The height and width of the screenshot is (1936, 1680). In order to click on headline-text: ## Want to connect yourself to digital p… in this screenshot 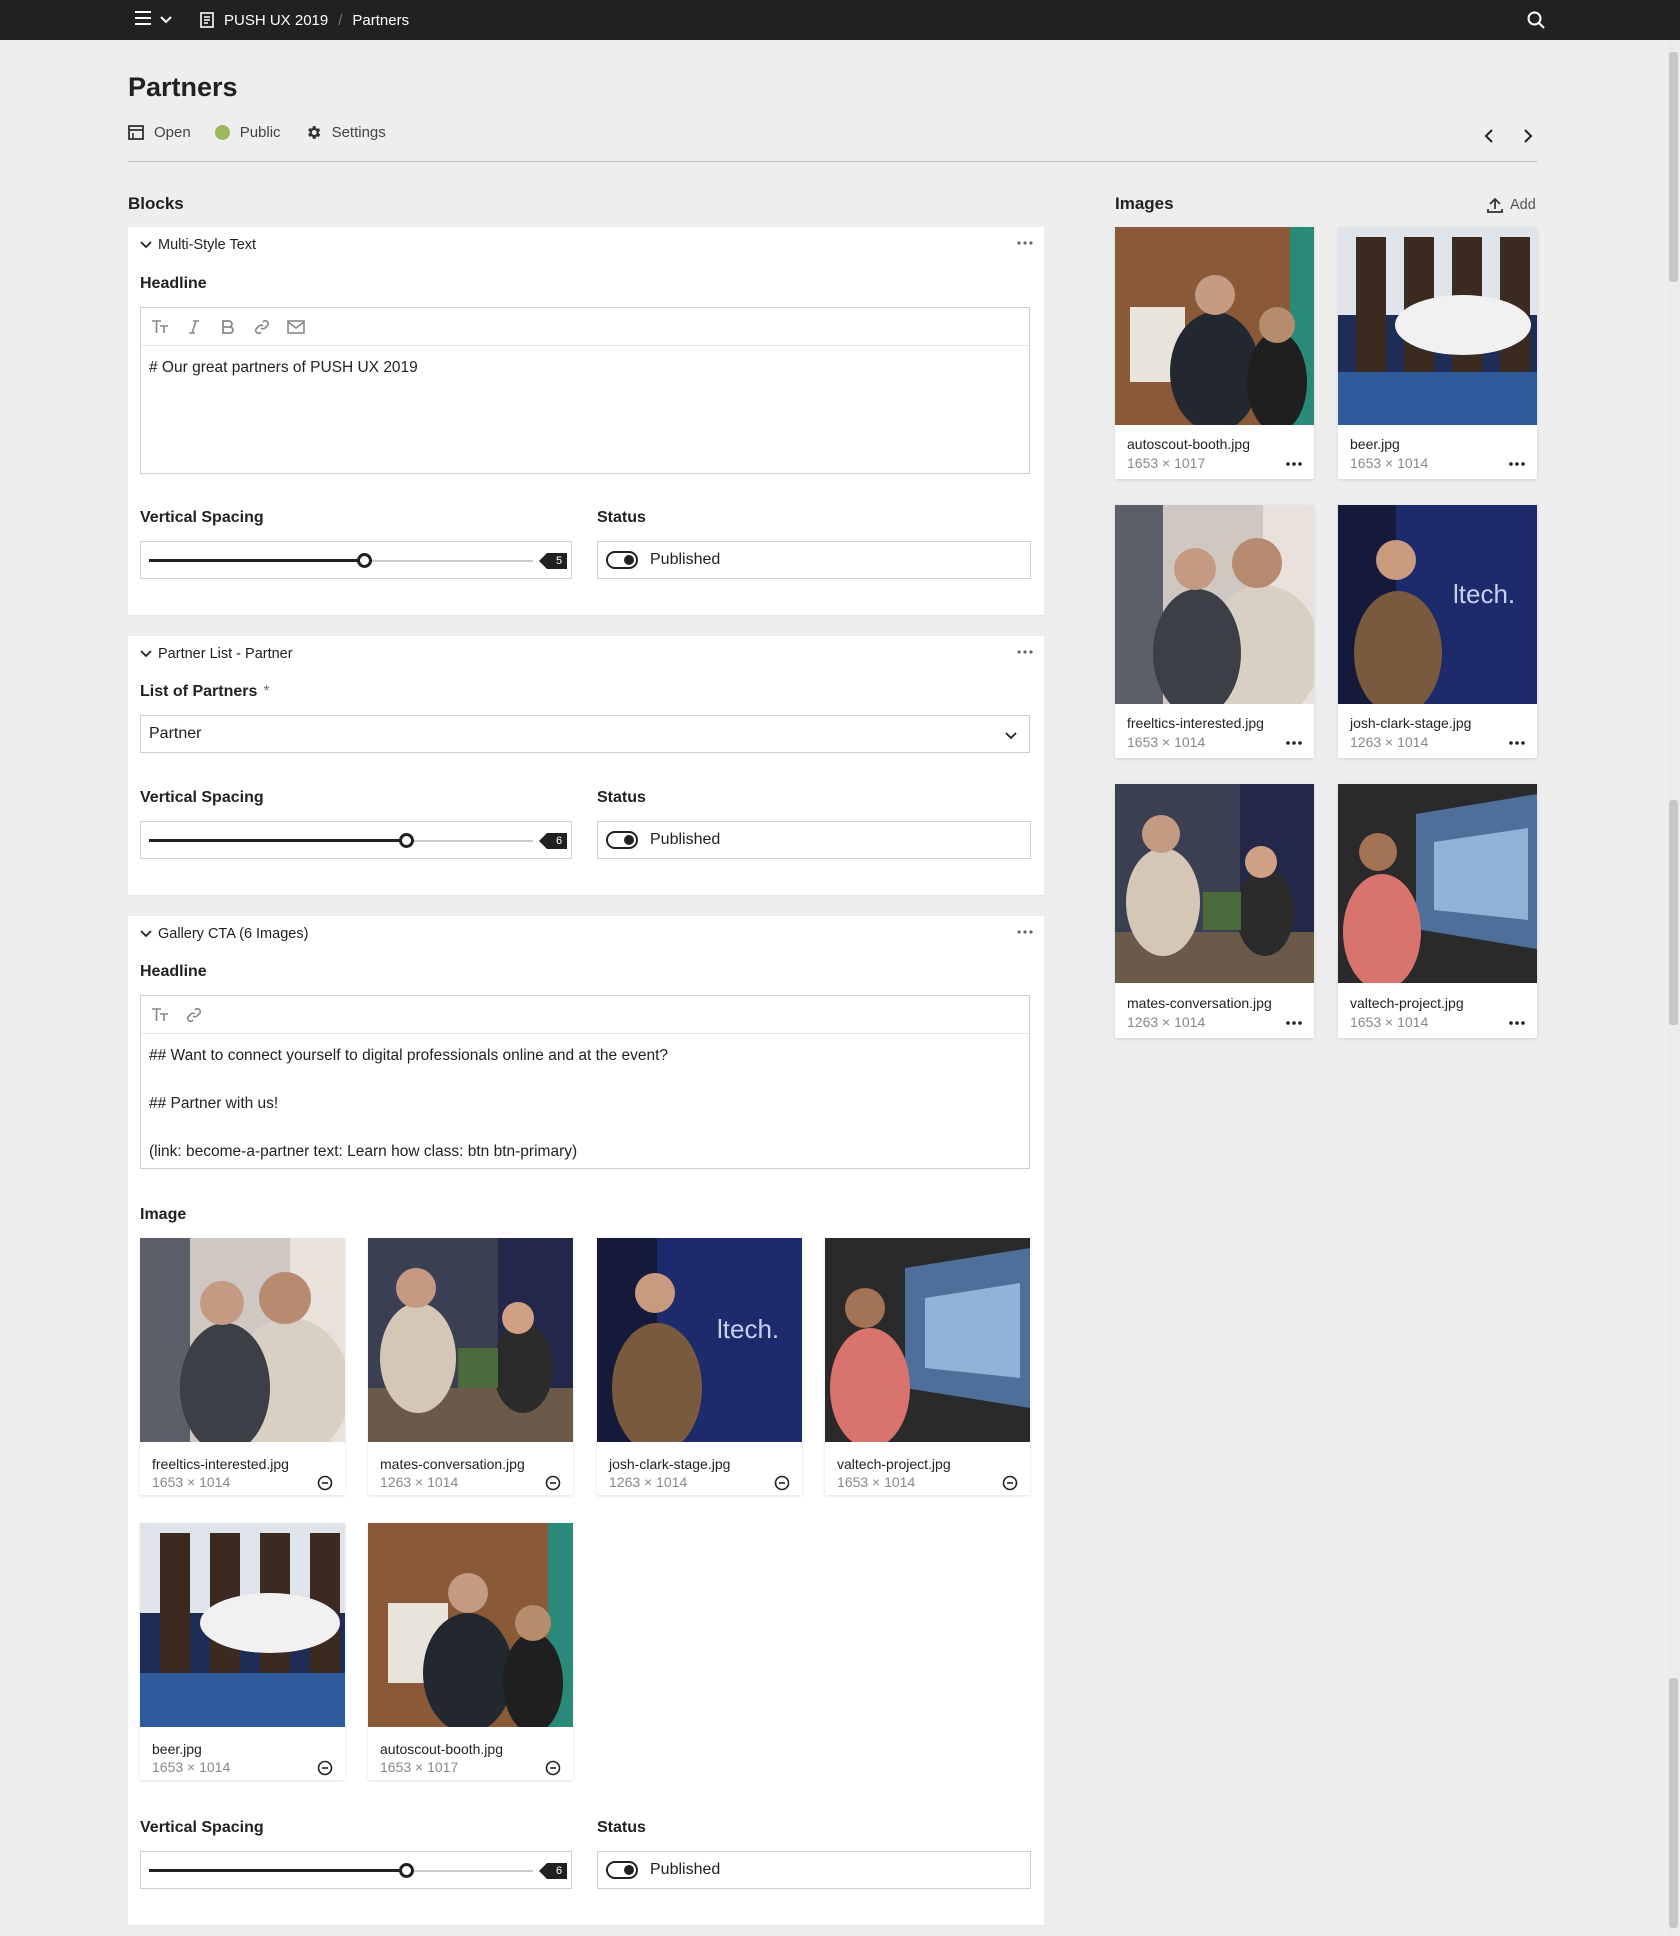, I will do `click(585, 1104)`.